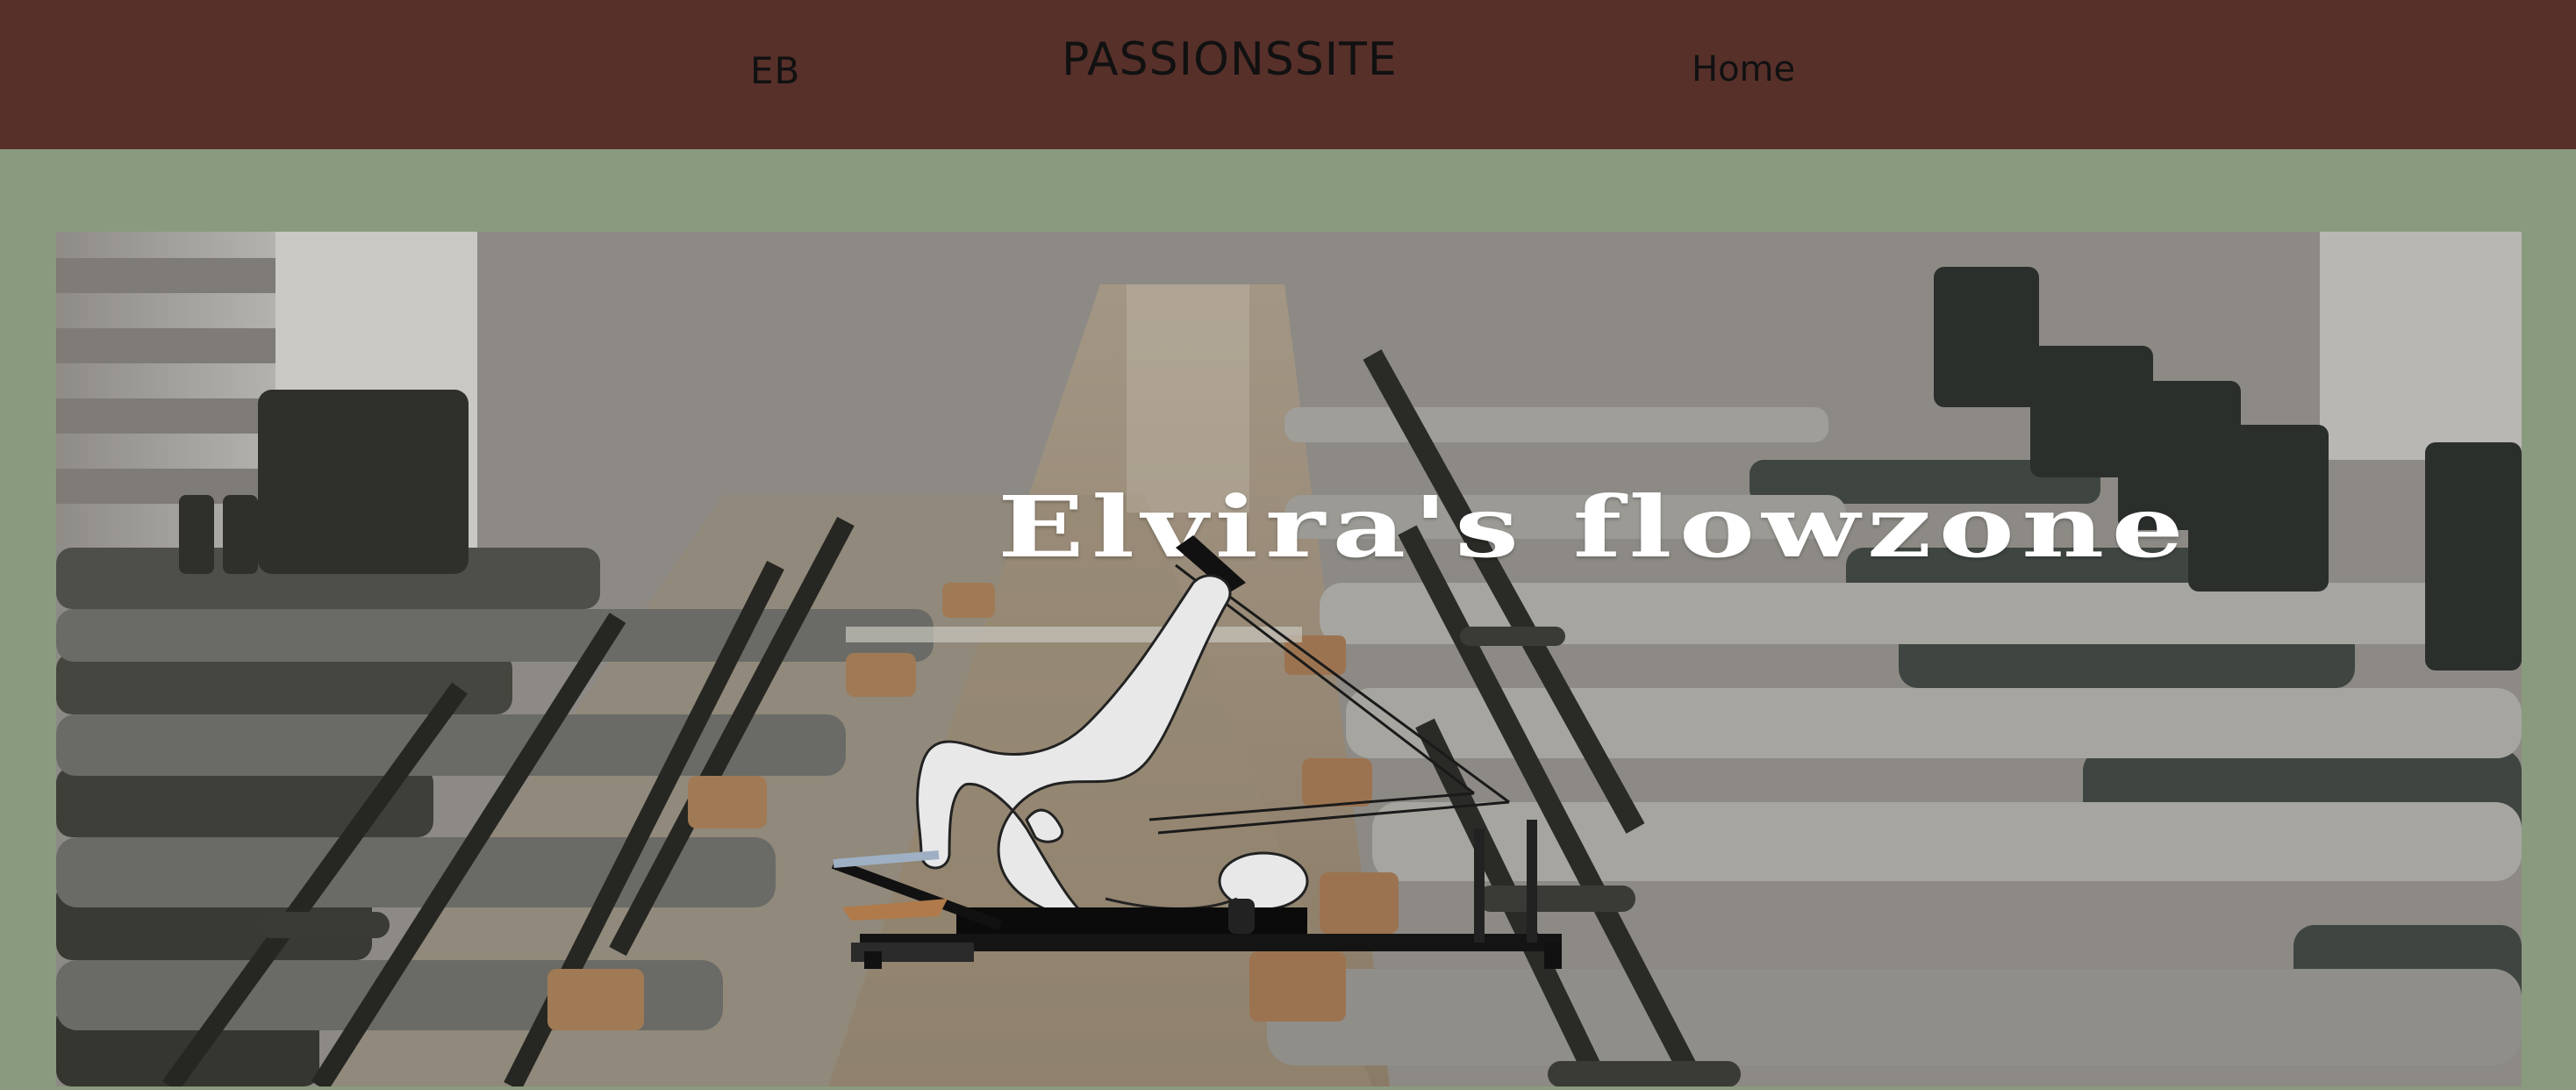  I want to click on reformer-pilates-figure-icon, so click(1196, 752).